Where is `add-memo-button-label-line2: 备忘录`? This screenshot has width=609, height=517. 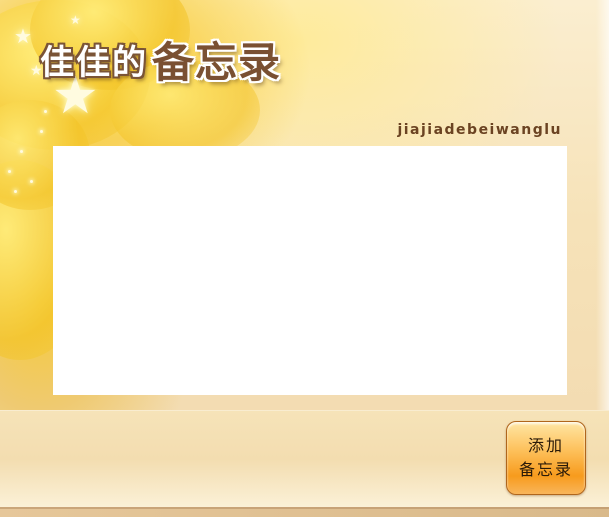
add-memo-button-label-line2: 备忘录 is located at coordinates (545, 469).